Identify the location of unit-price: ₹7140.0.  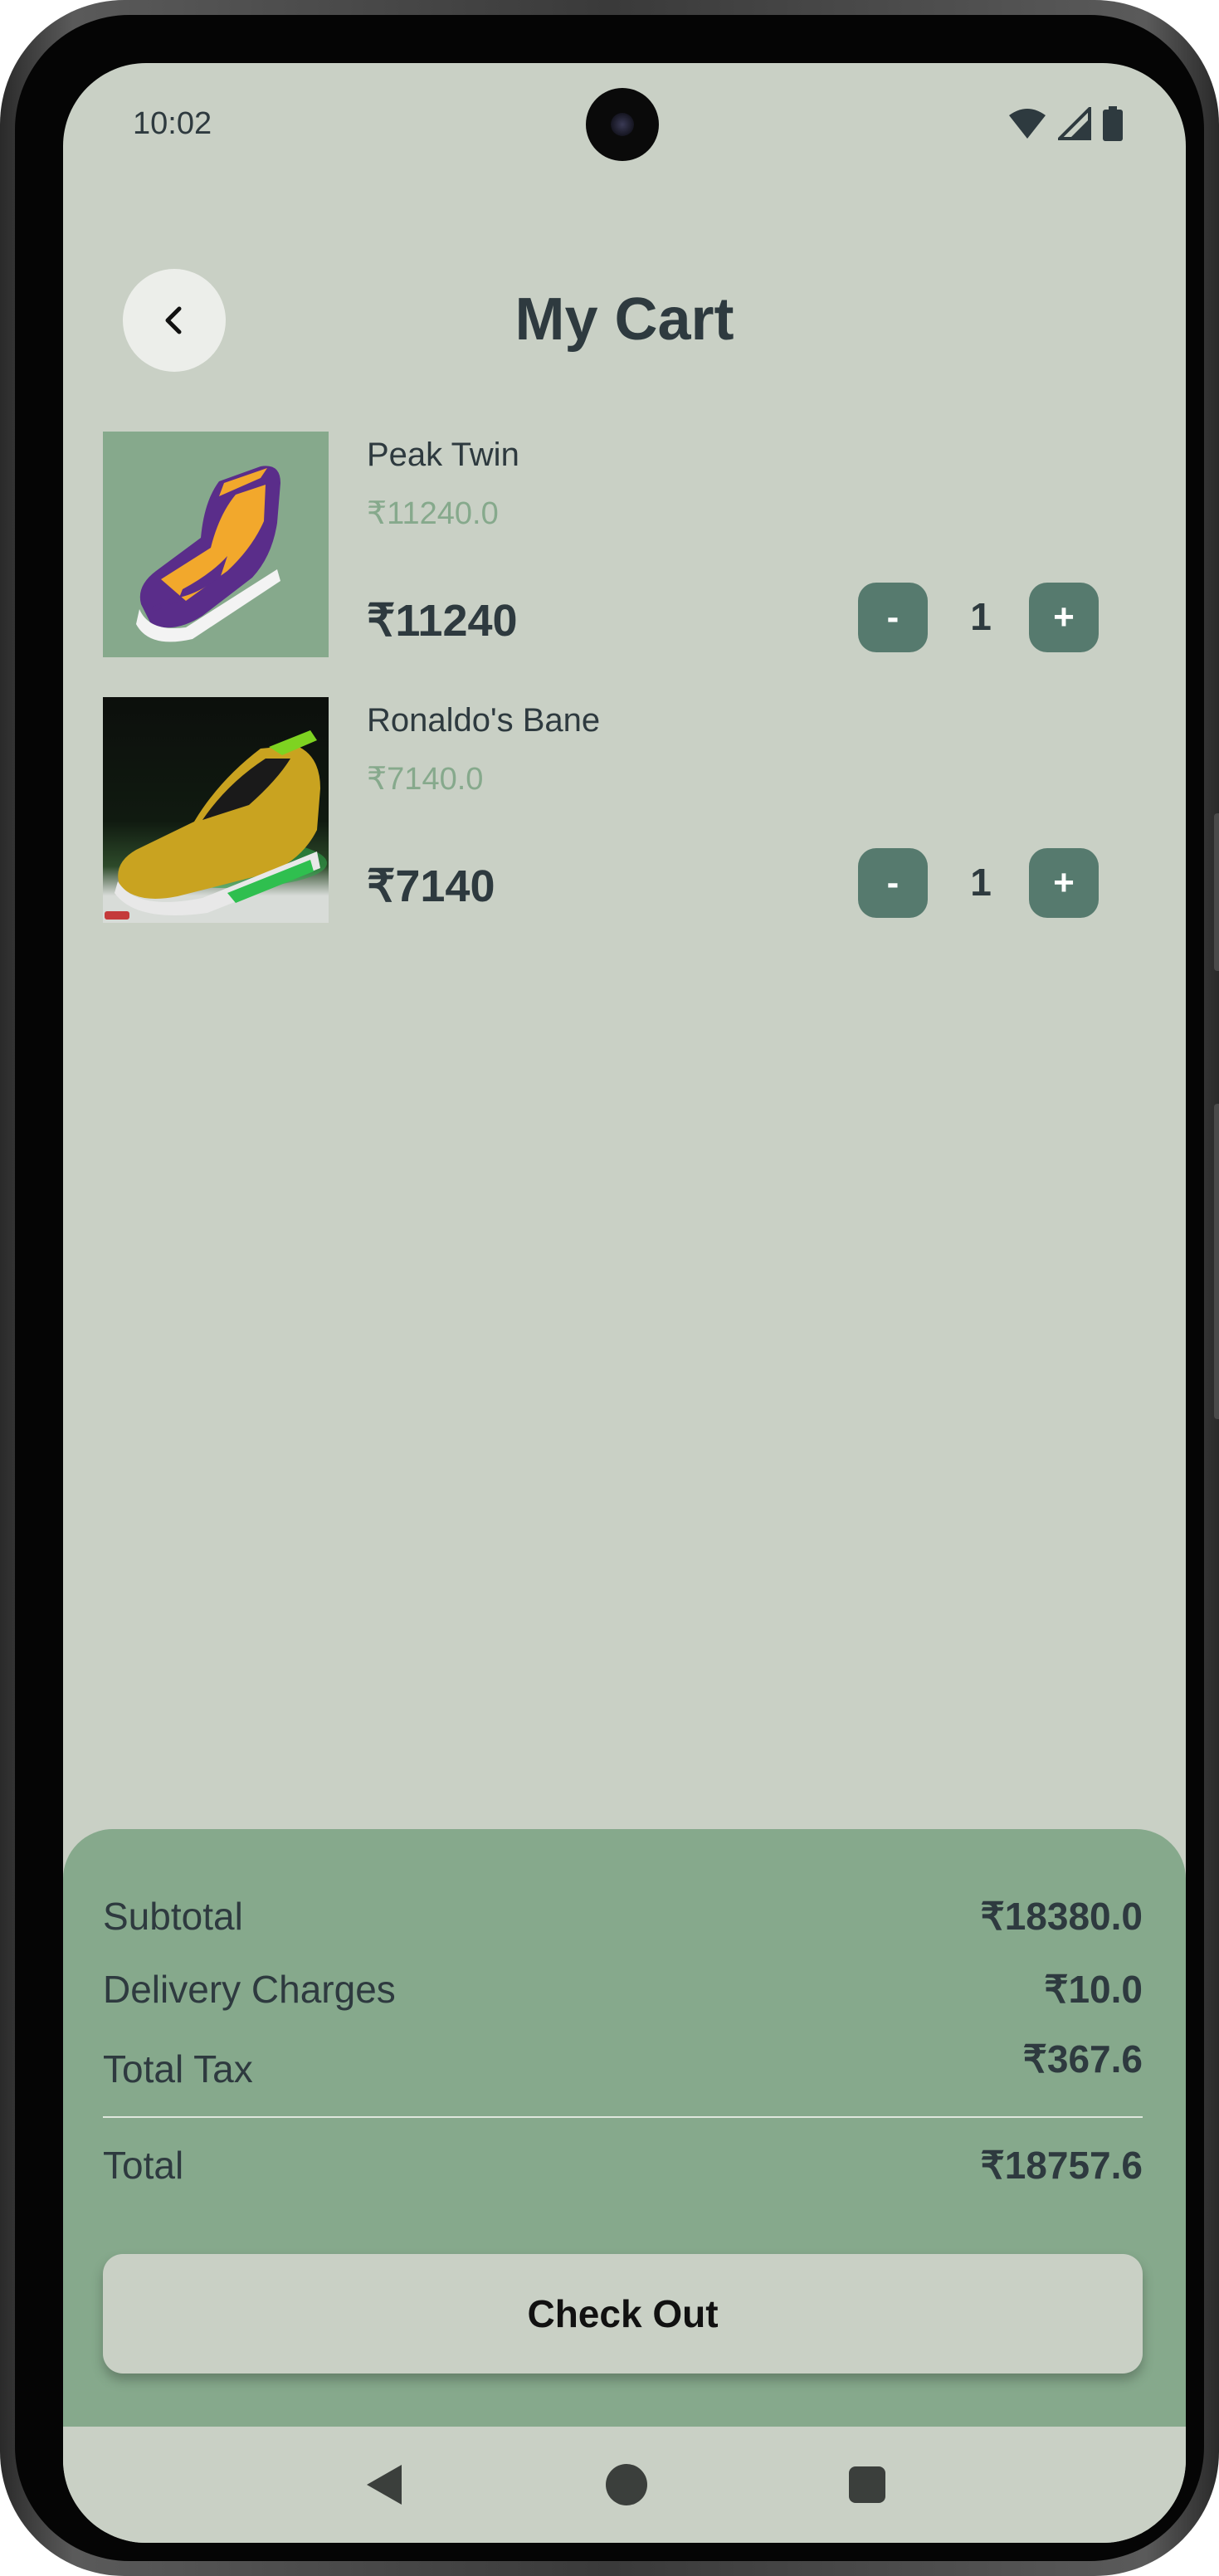
(426, 780).